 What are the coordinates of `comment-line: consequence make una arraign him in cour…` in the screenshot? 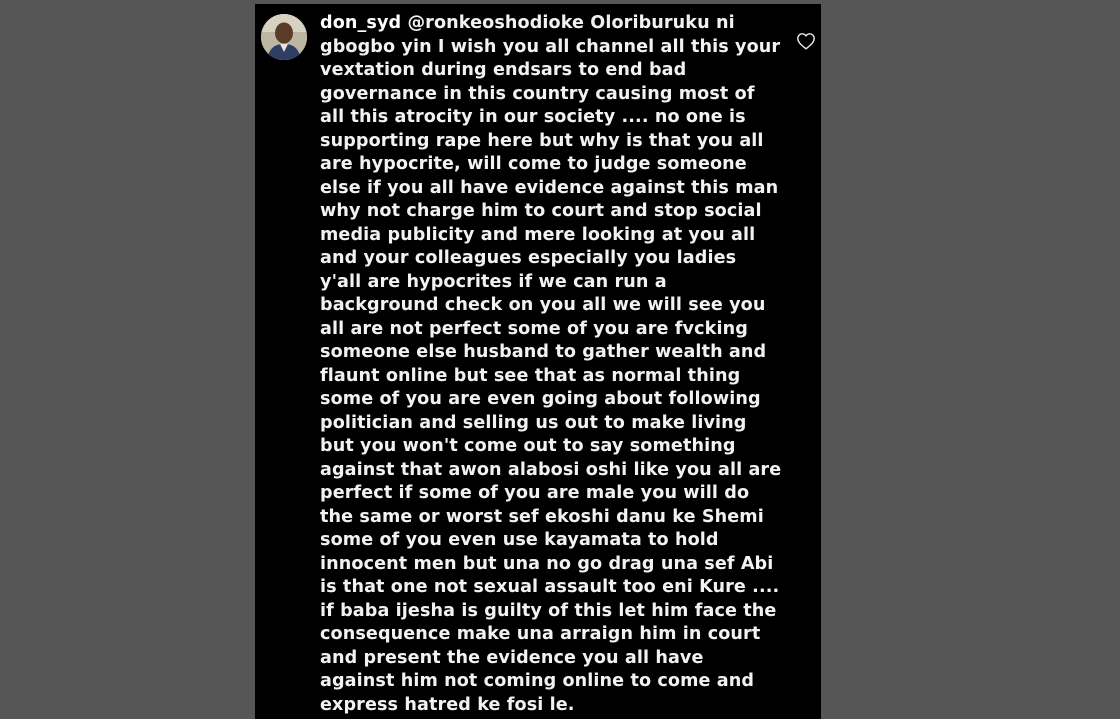 It's located at (540, 634).